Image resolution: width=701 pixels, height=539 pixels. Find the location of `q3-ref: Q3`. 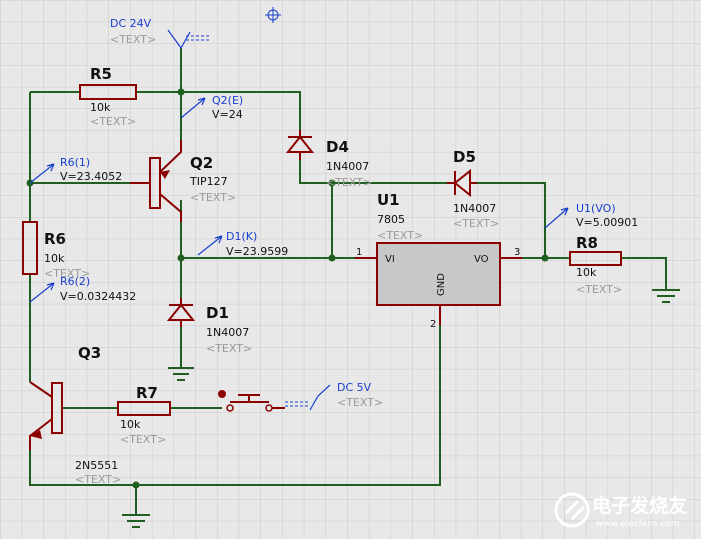

q3-ref: Q3 is located at coordinates (89, 353).